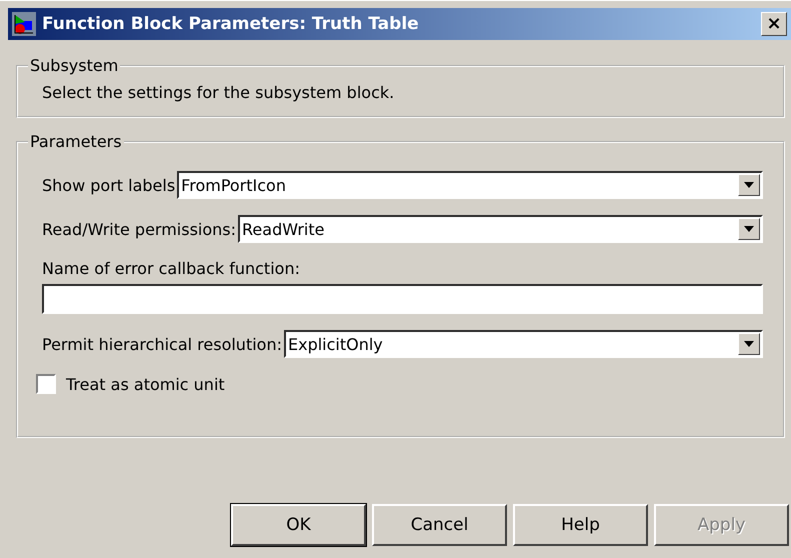 Image resolution: width=791 pixels, height=558 pixels. I want to click on dropdown: FromPortIcon, so click(470, 185).